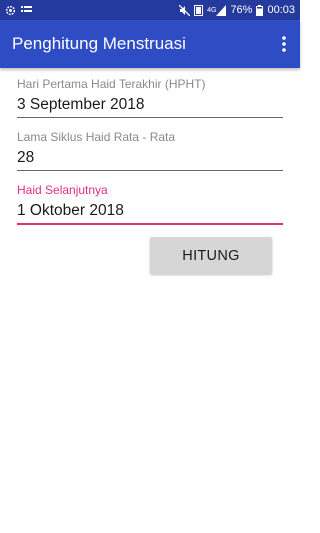  What do you see at coordinates (150, 10) in the screenshot?
I see `status-bar: 4G 76% 00:03` at bounding box center [150, 10].